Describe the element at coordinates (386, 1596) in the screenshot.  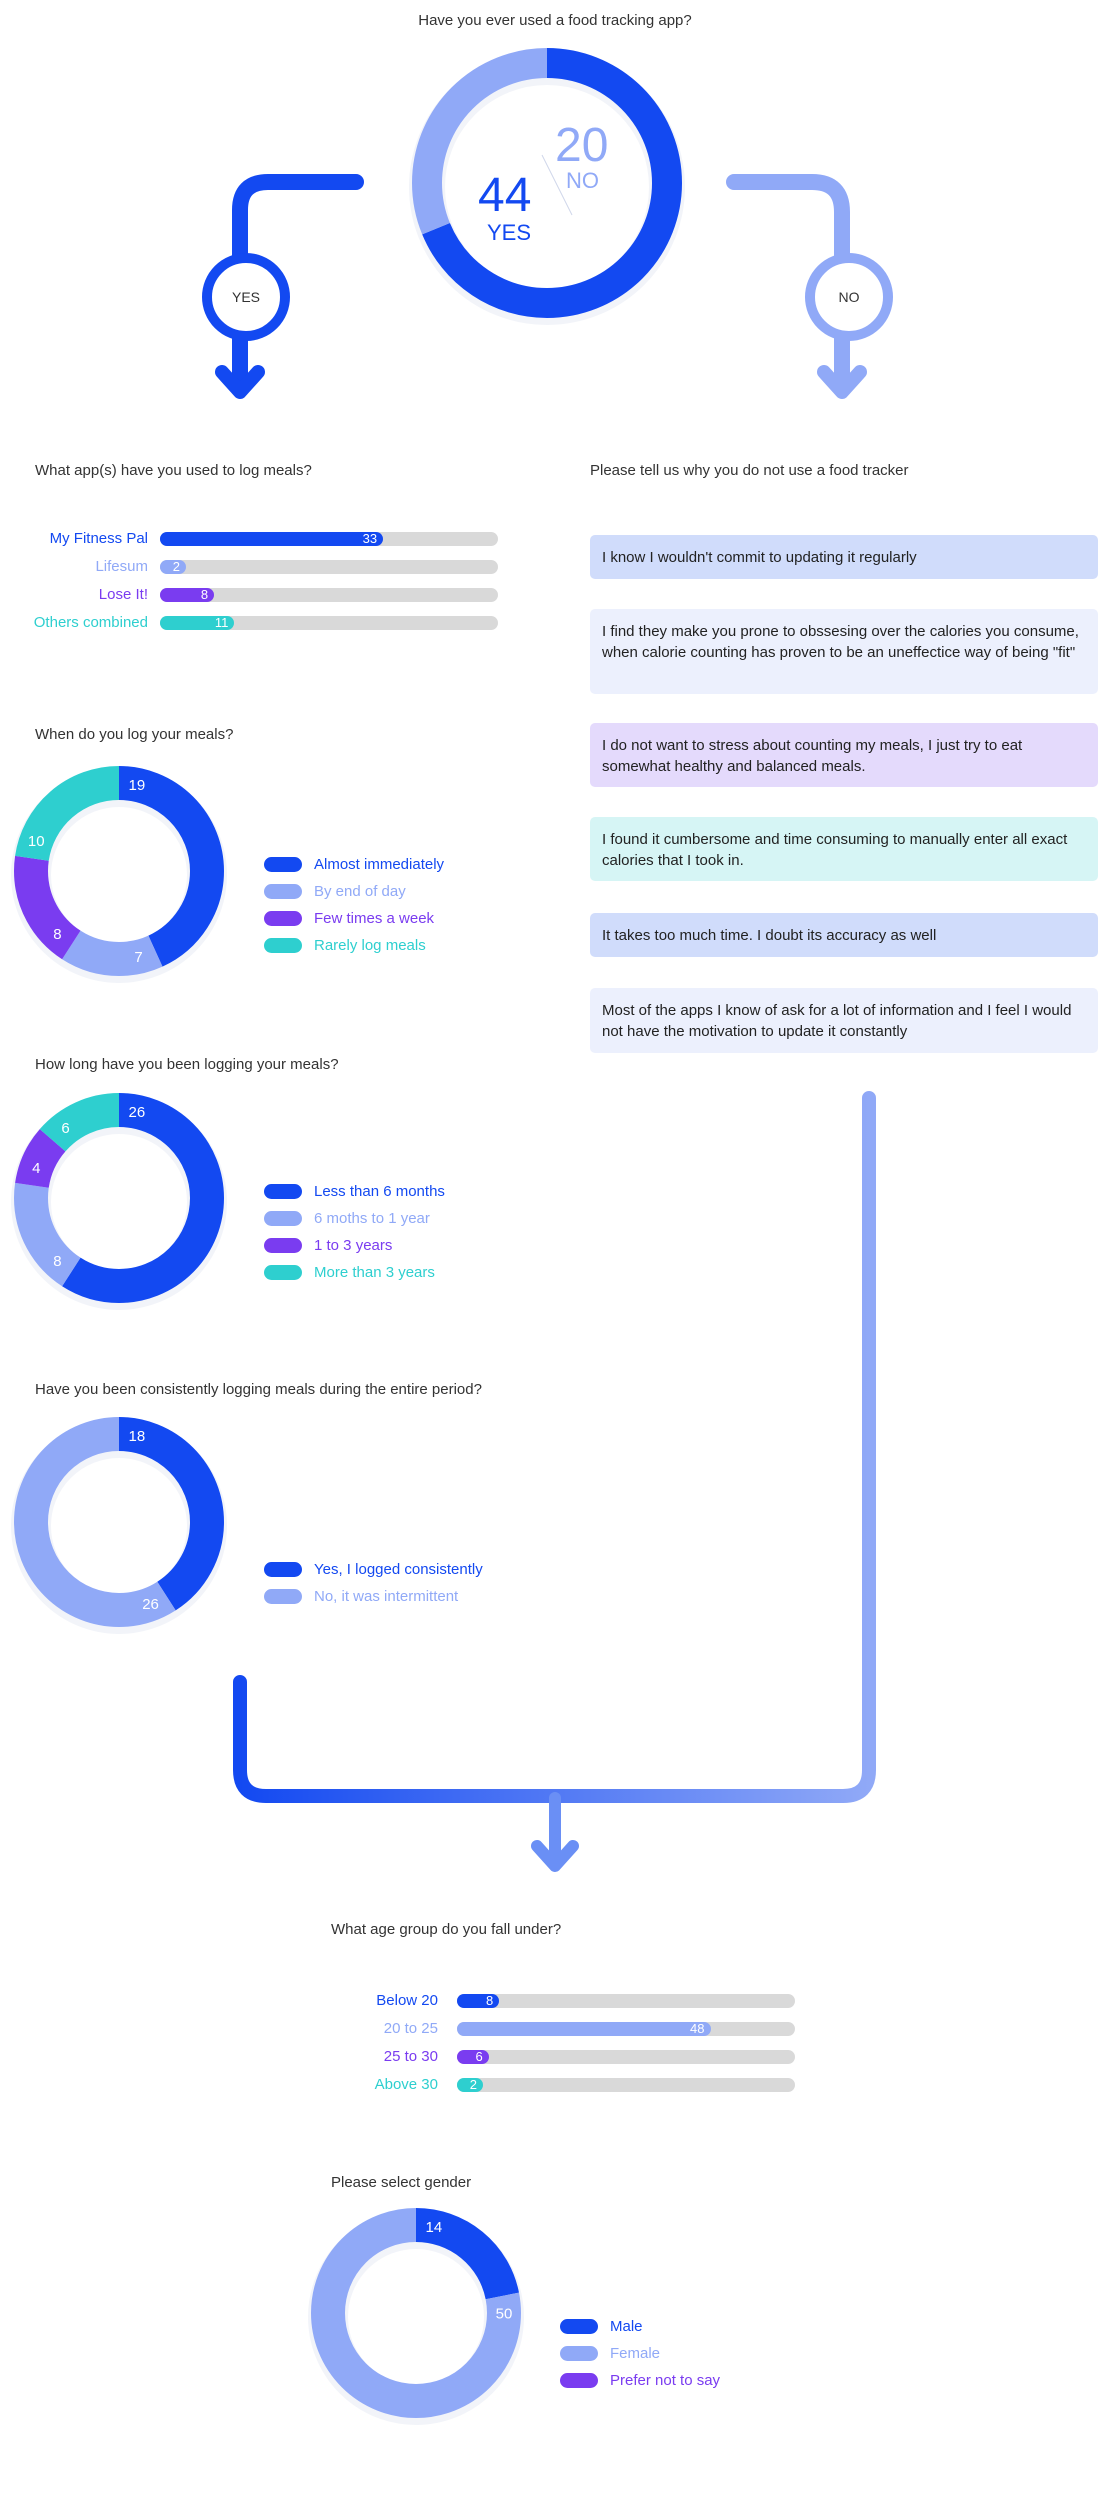
I see `legend-label: No, it was intermittent` at that location.